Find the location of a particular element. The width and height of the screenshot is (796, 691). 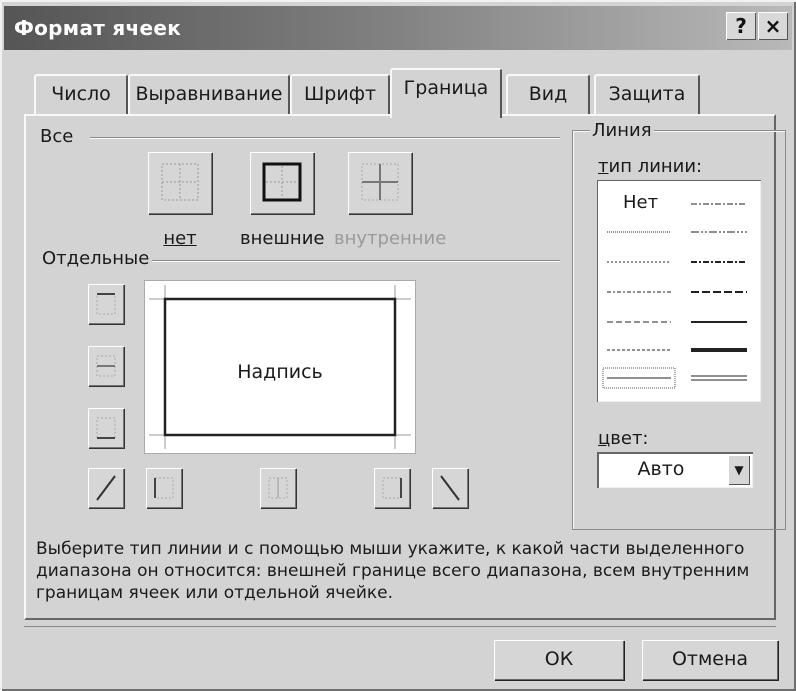

tab-protection: Защита is located at coordinates (647, 94).